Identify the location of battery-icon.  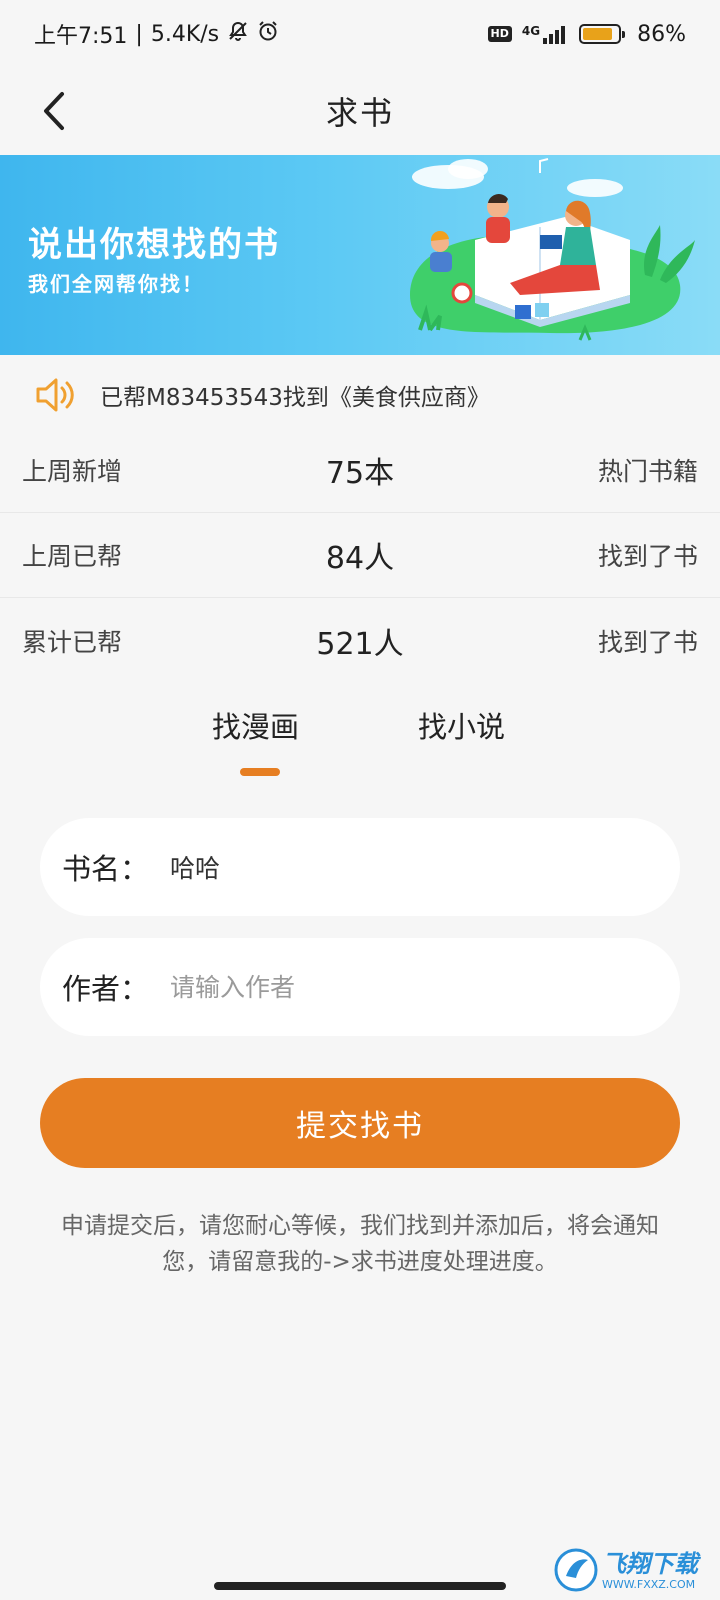
(602, 34).